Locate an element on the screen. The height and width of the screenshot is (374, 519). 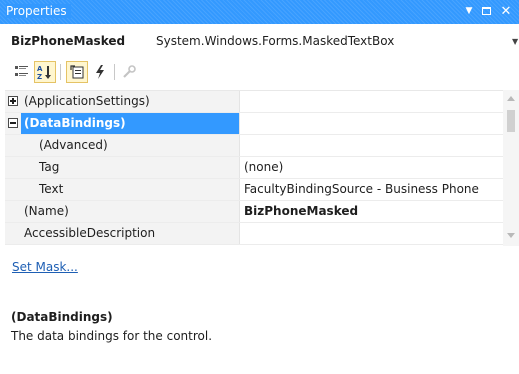
maximize-icon is located at coordinates (486, 11).